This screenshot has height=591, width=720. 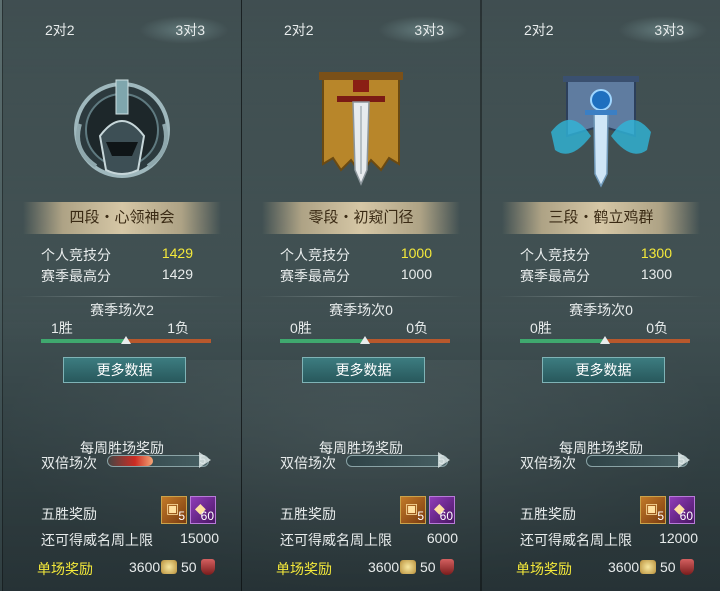 I want to click on wins-count: 1胜, so click(x=62, y=328).